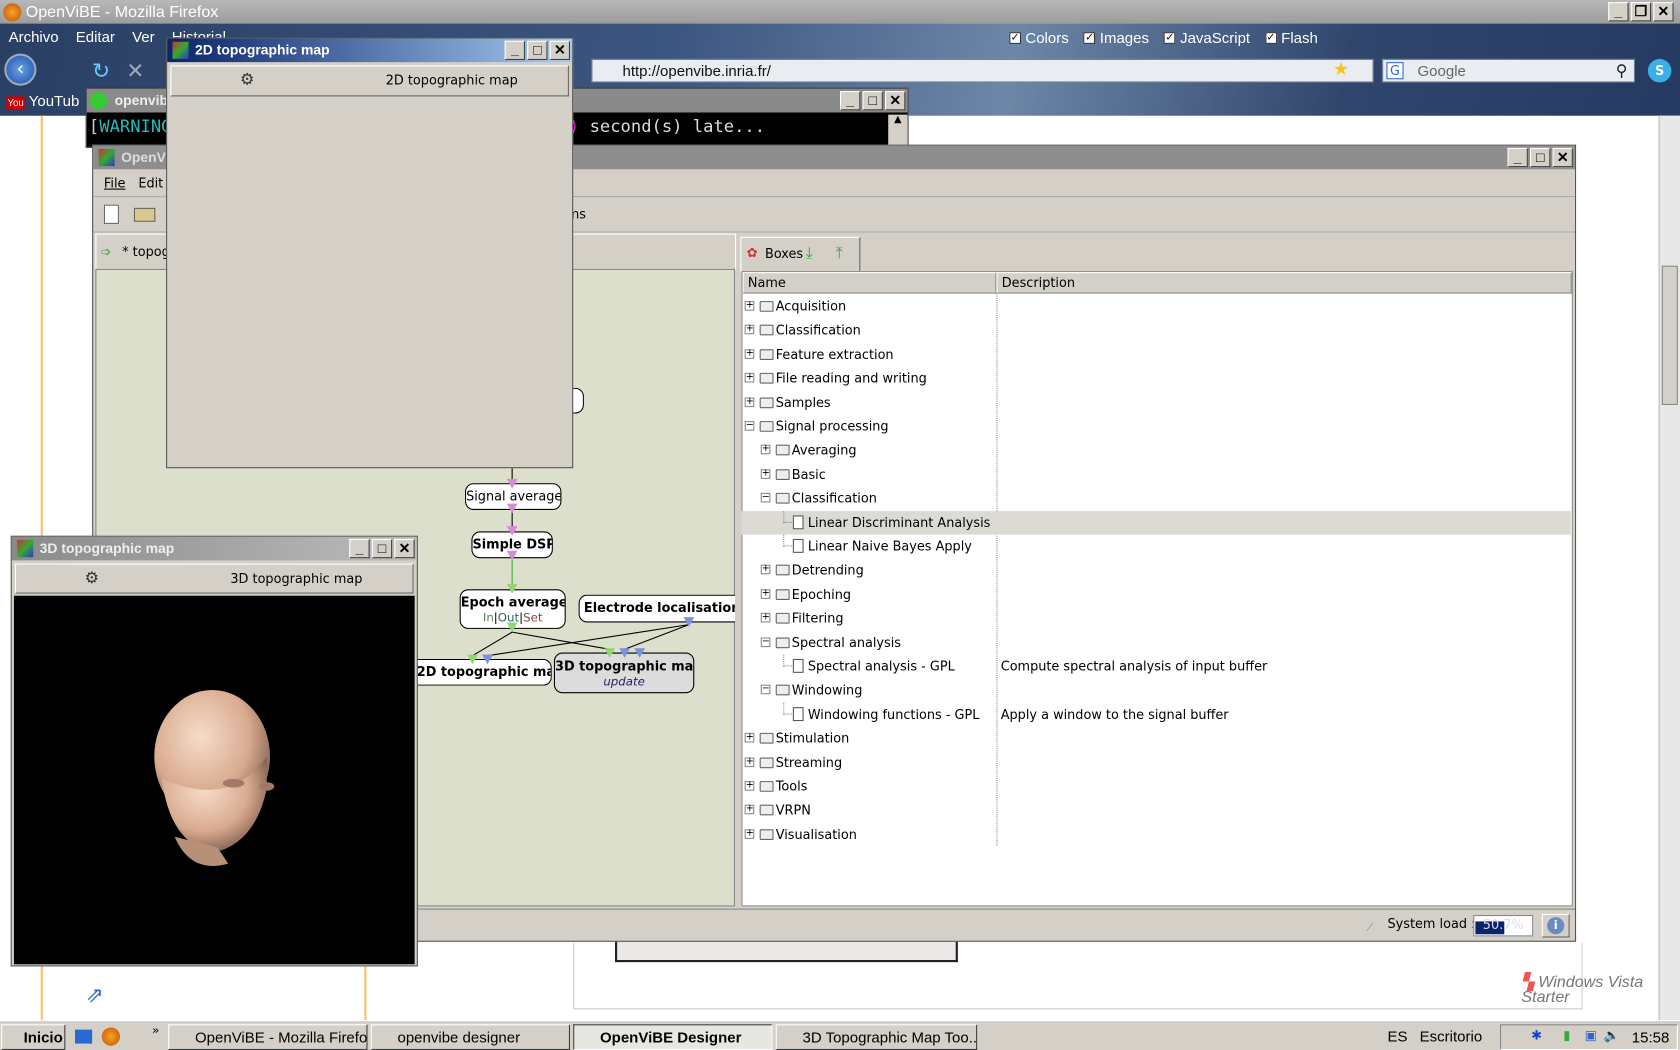 This screenshot has width=1680, height=1050. I want to click on url-bar: http://openvibe.inria.fr/, so click(982, 70).